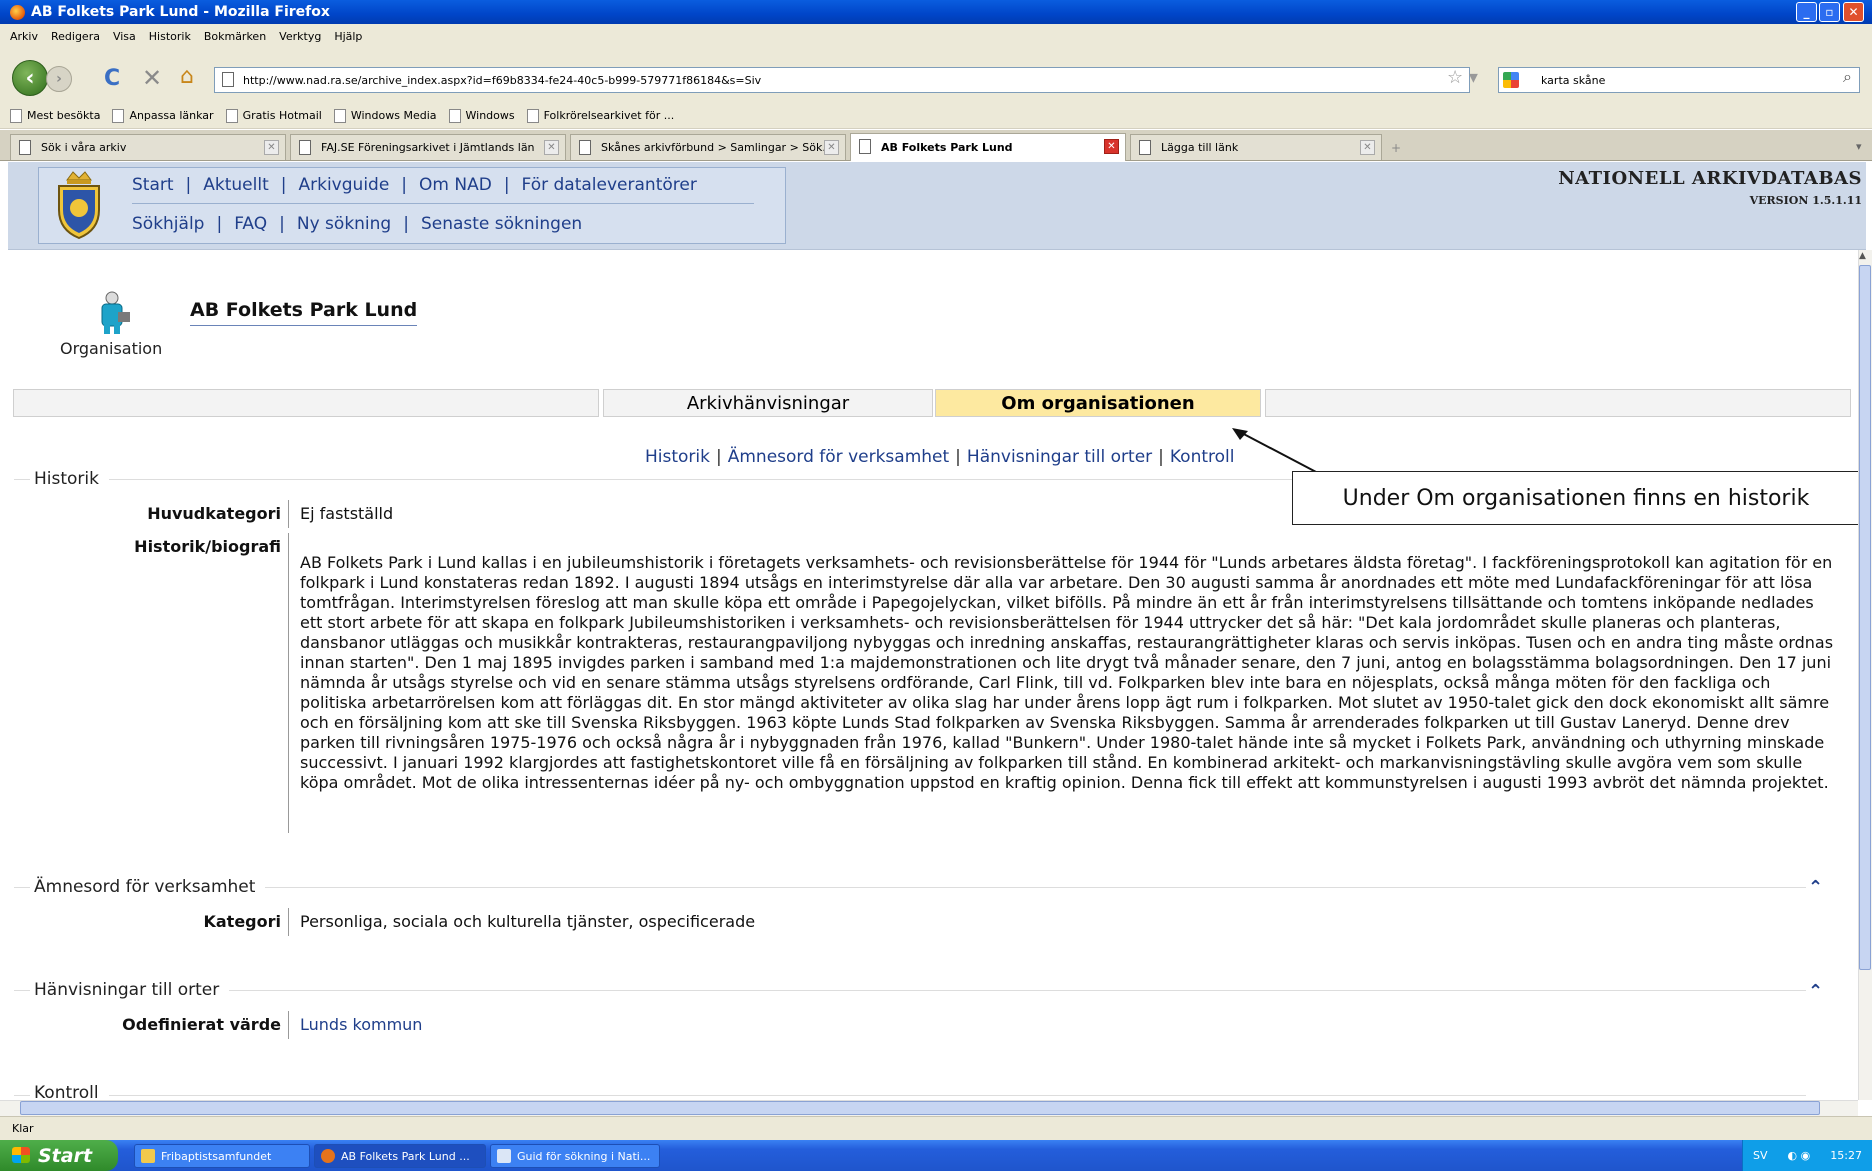  What do you see at coordinates (187, 76) in the screenshot?
I see `home-icon: ⌂` at bounding box center [187, 76].